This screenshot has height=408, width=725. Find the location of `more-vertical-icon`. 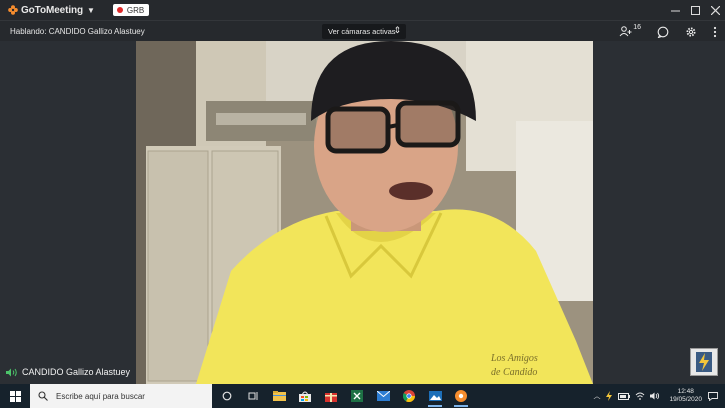

more-vertical-icon is located at coordinates (715, 31).